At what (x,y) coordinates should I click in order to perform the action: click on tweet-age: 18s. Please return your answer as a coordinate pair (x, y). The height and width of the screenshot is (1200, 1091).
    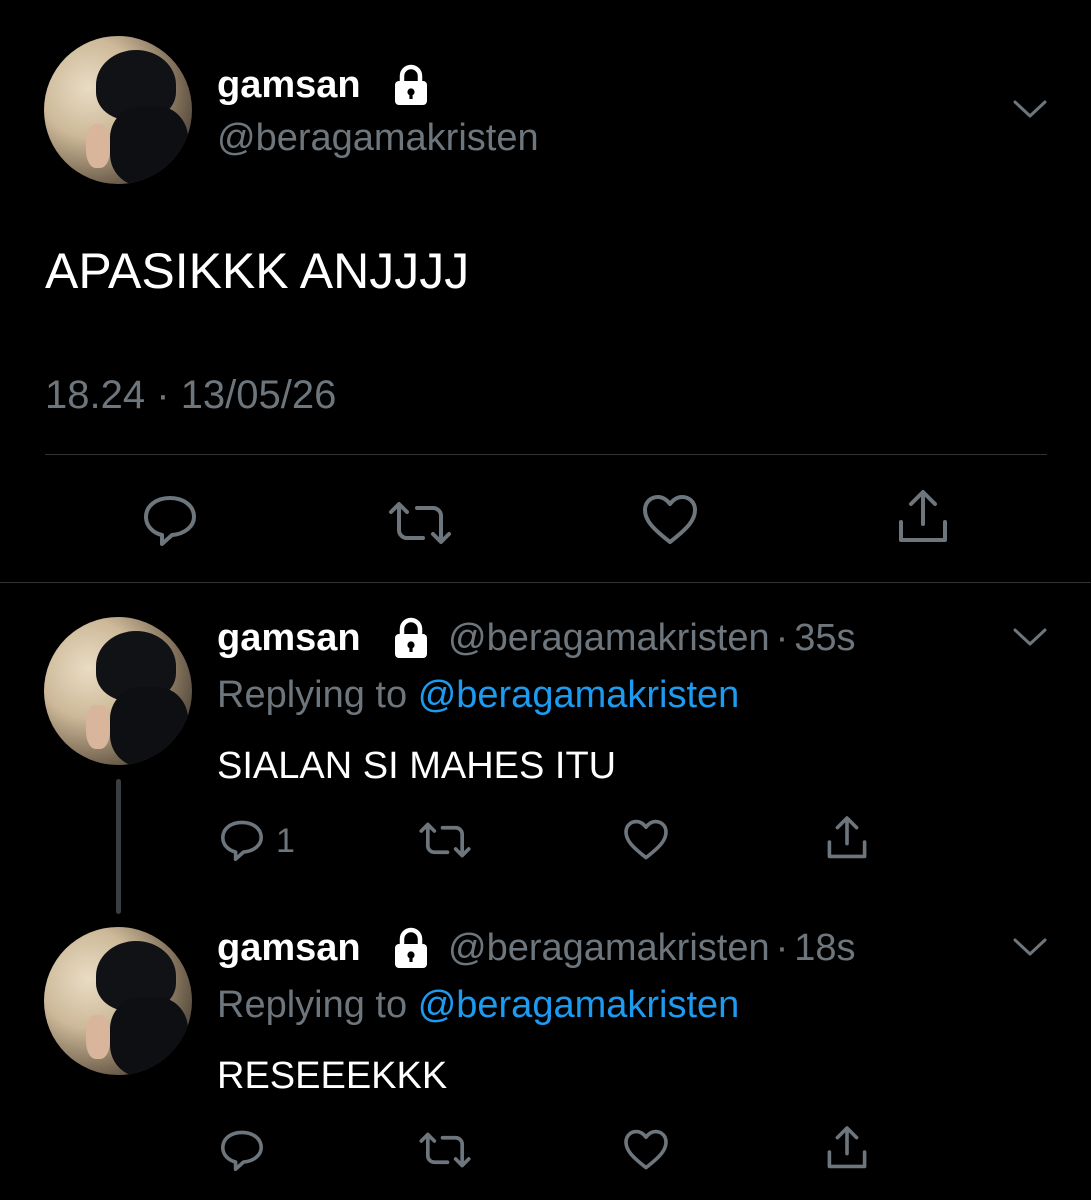
    Looking at the image, I should click on (824, 948).